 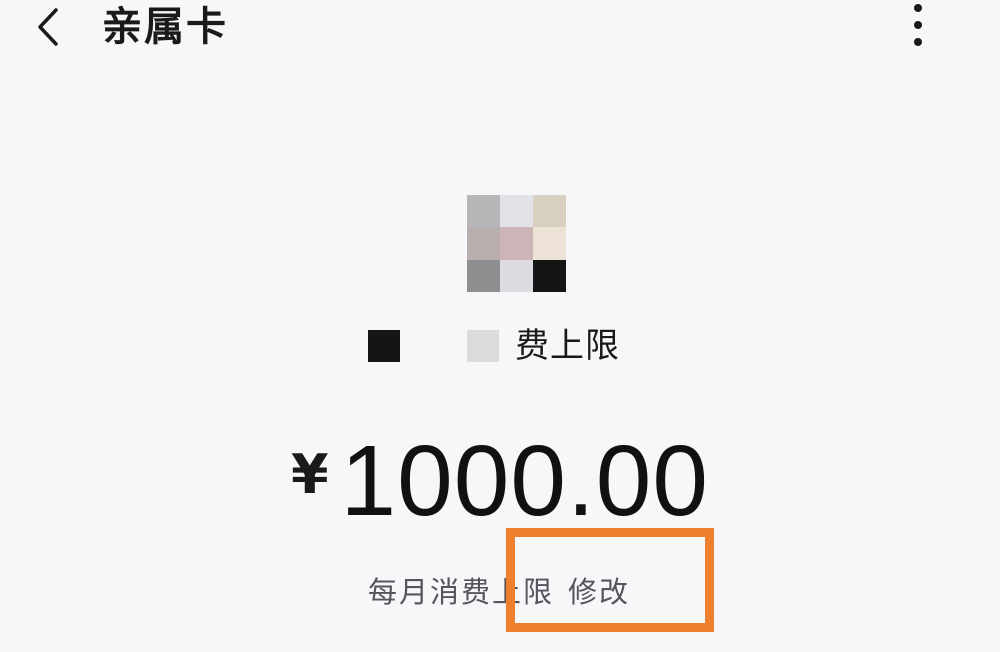 I want to click on more-vertical-icon, so click(x=918, y=8).